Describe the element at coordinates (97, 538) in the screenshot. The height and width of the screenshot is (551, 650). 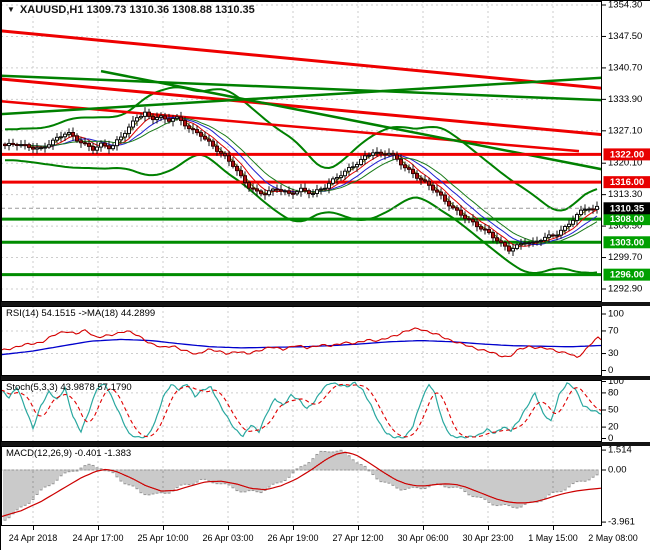
I see `time-axis-label: 24 Apr 17:00` at that location.